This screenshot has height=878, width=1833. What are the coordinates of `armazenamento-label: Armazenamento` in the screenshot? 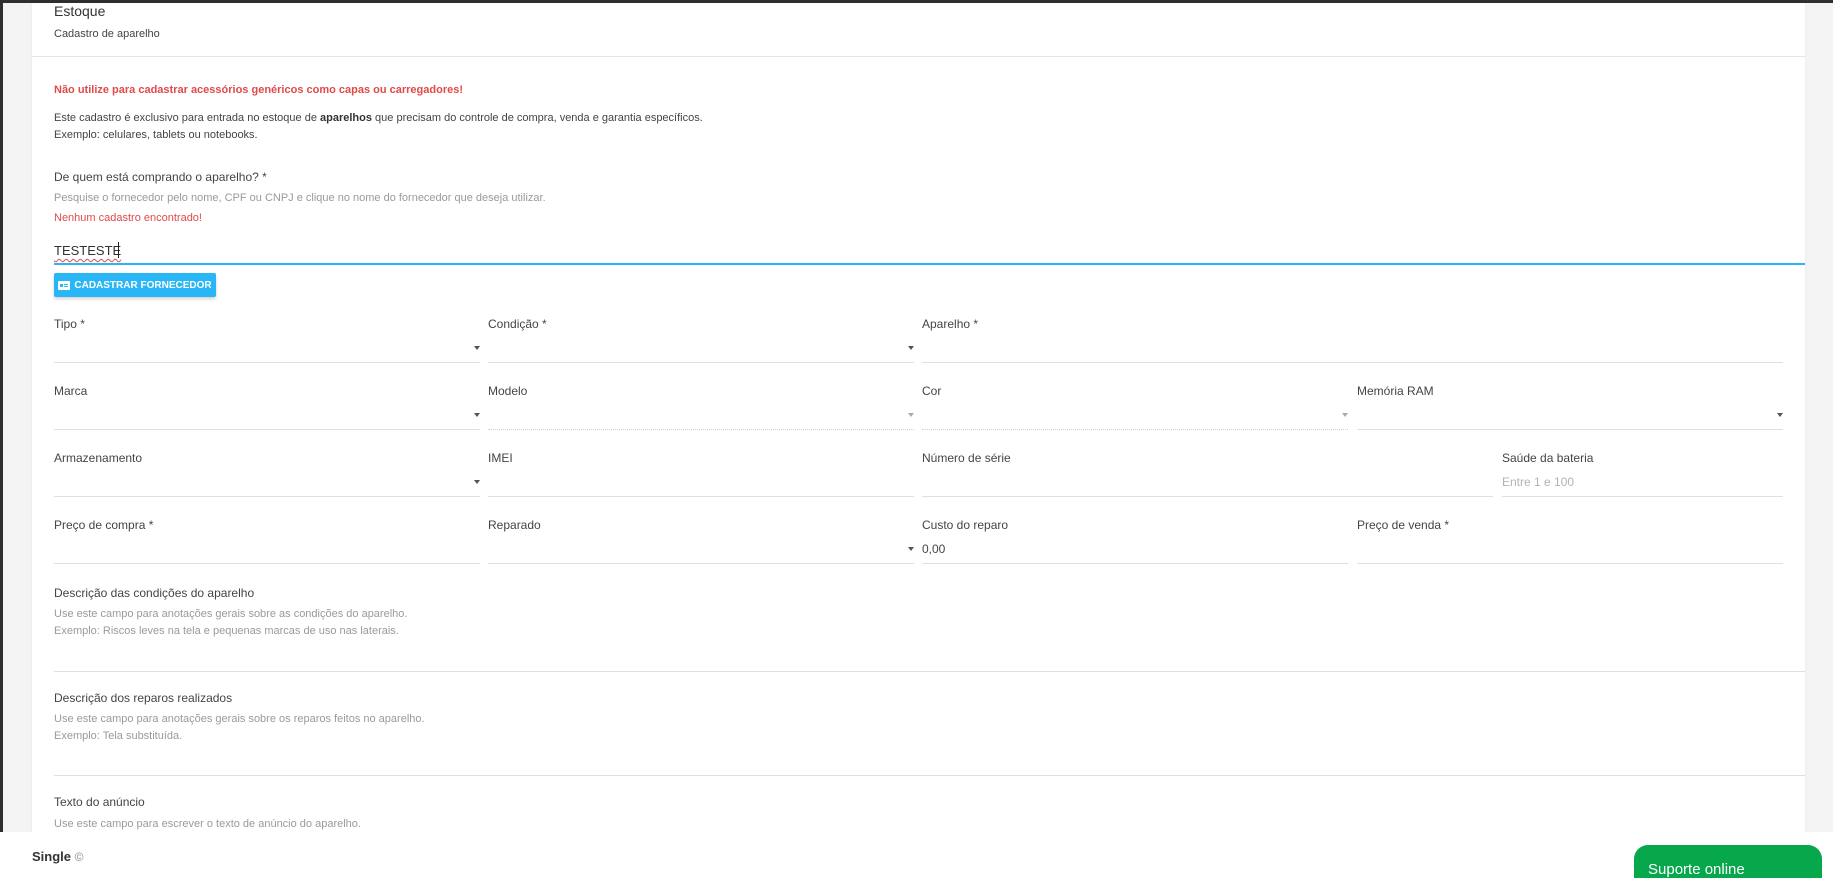 It's located at (98, 458).